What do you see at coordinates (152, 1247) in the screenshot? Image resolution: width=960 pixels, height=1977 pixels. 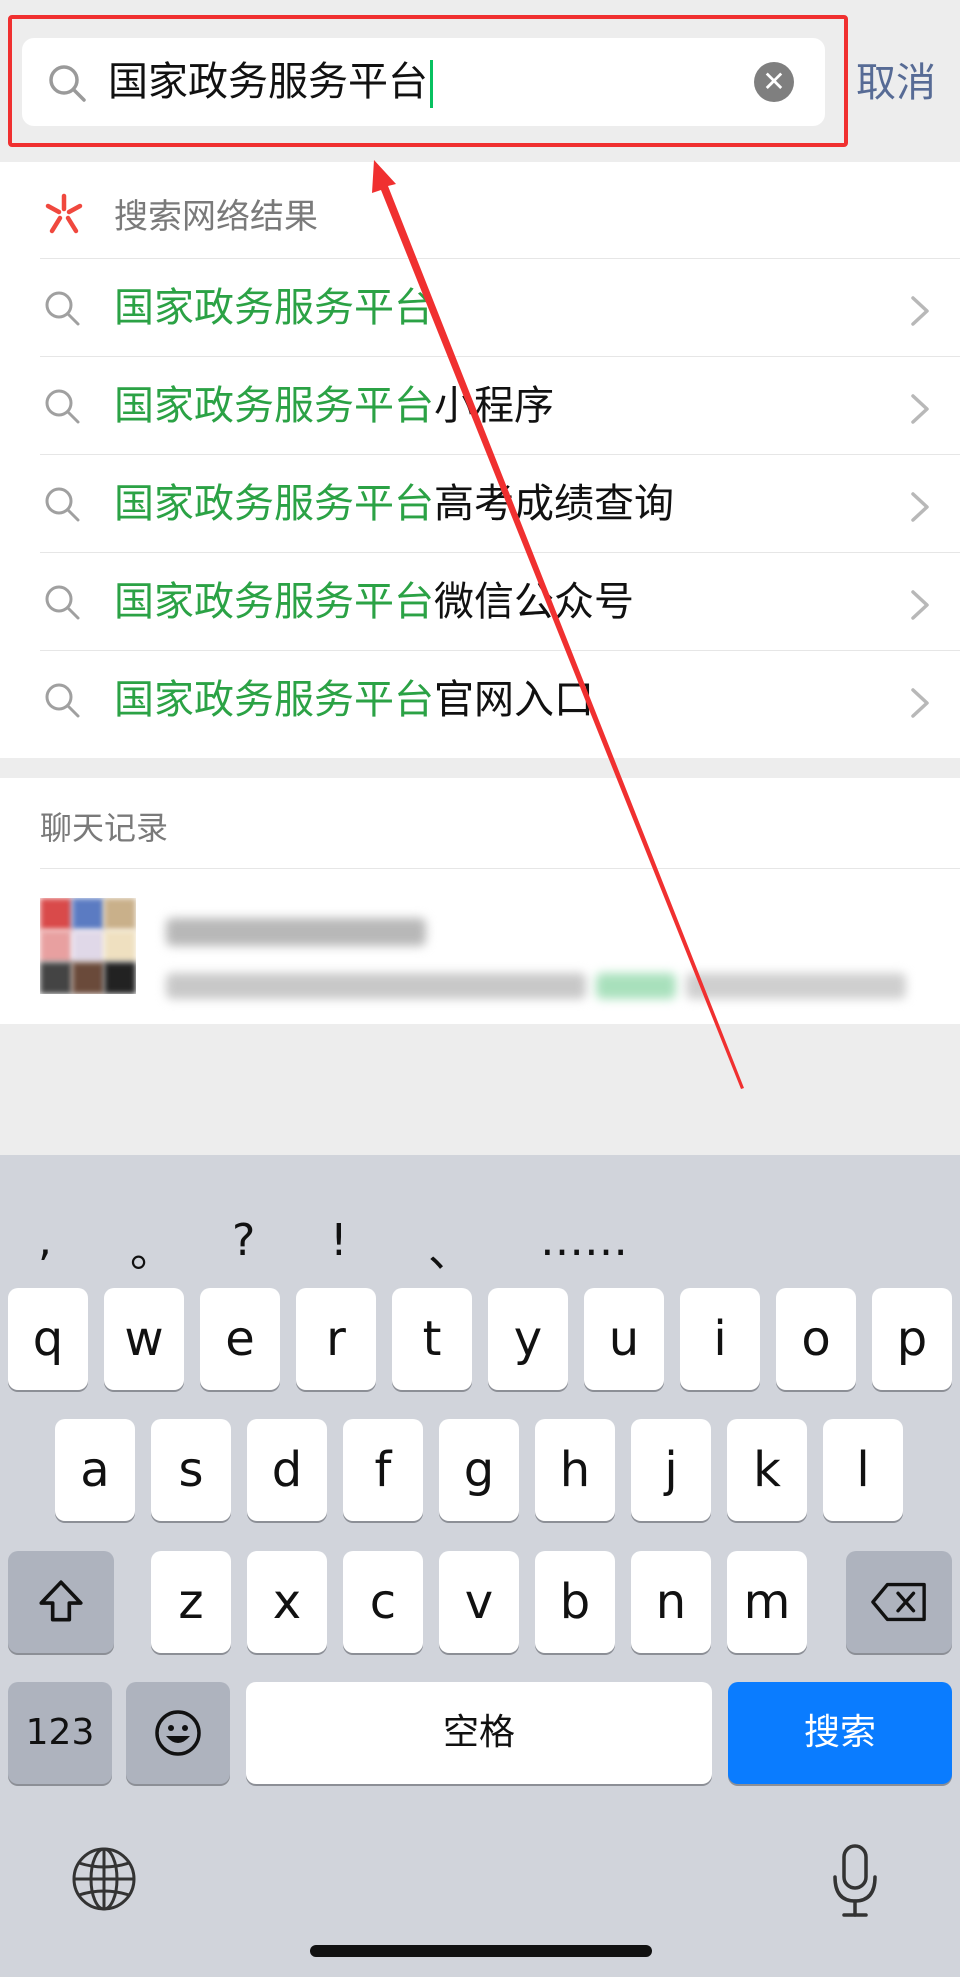 I see `punctuation-key: 。` at bounding box center [152, 1247].